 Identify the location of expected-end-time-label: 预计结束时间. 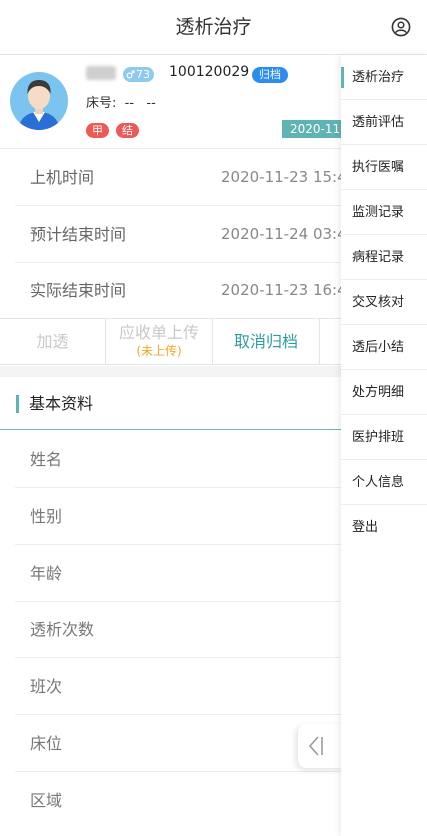
(78, 234).